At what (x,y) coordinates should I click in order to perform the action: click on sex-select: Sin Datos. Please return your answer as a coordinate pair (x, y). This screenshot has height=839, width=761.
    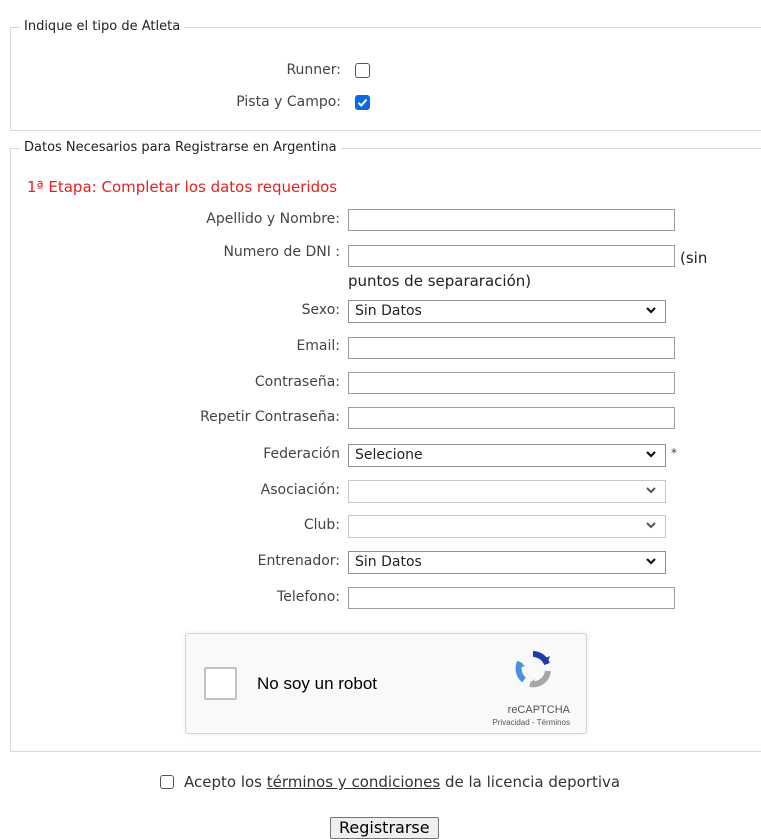
    Looking at the image, I should click on (507, 311).